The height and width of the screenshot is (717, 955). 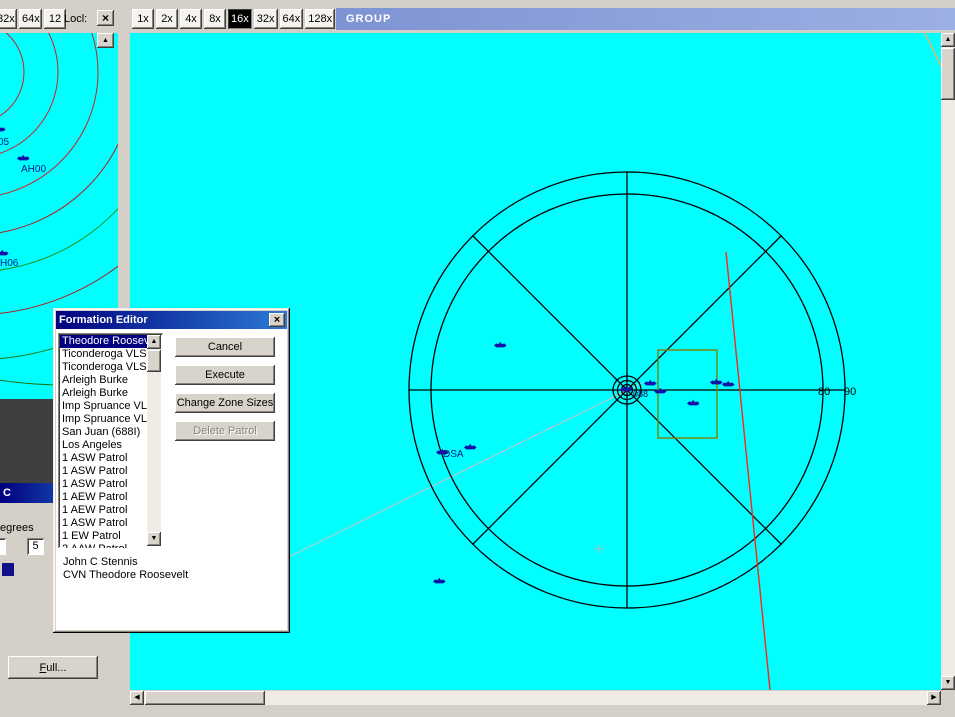 What do you see at coordinates (171, 320) in the screenshot?
I see `dialog-titlebar: Formation Editor` at bounding box center [171, 320].